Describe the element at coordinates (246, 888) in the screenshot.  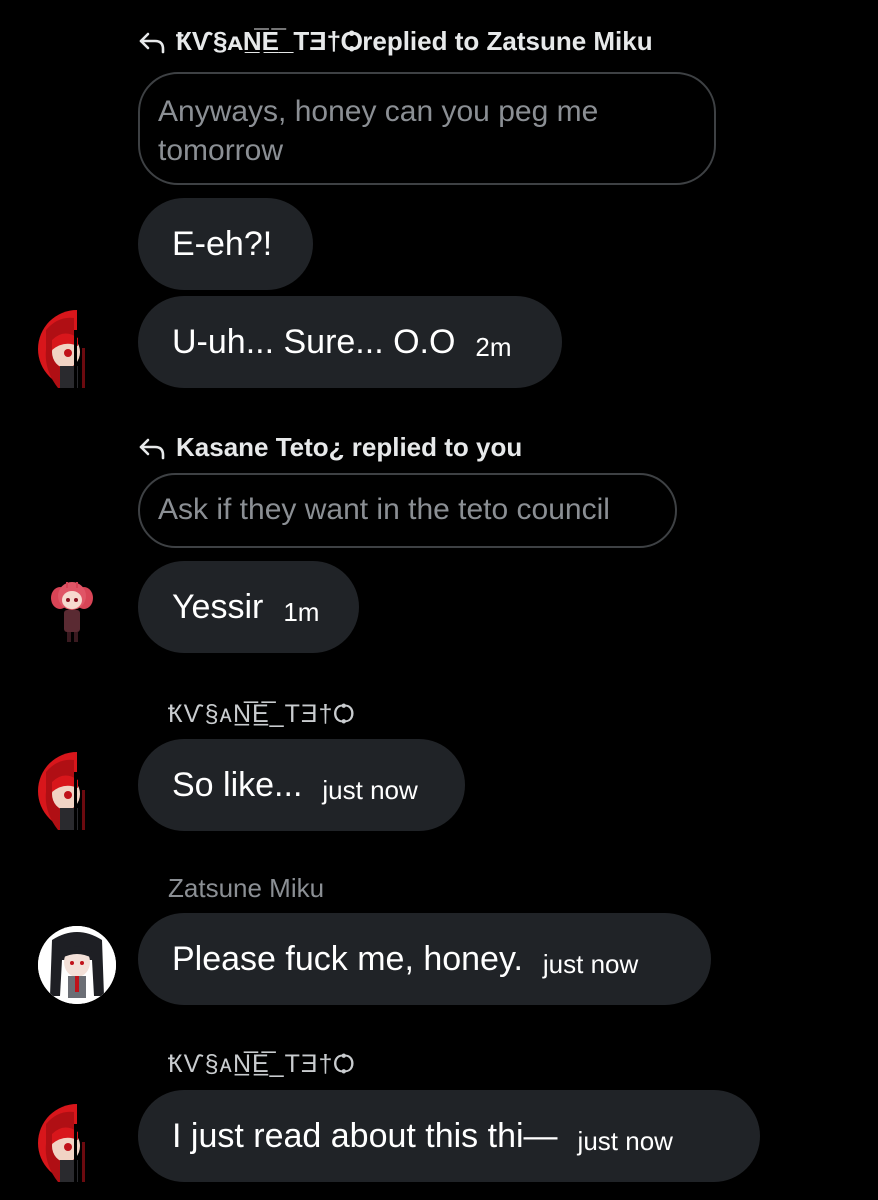
I see `sender-name: Zatsune Miku` at that location.